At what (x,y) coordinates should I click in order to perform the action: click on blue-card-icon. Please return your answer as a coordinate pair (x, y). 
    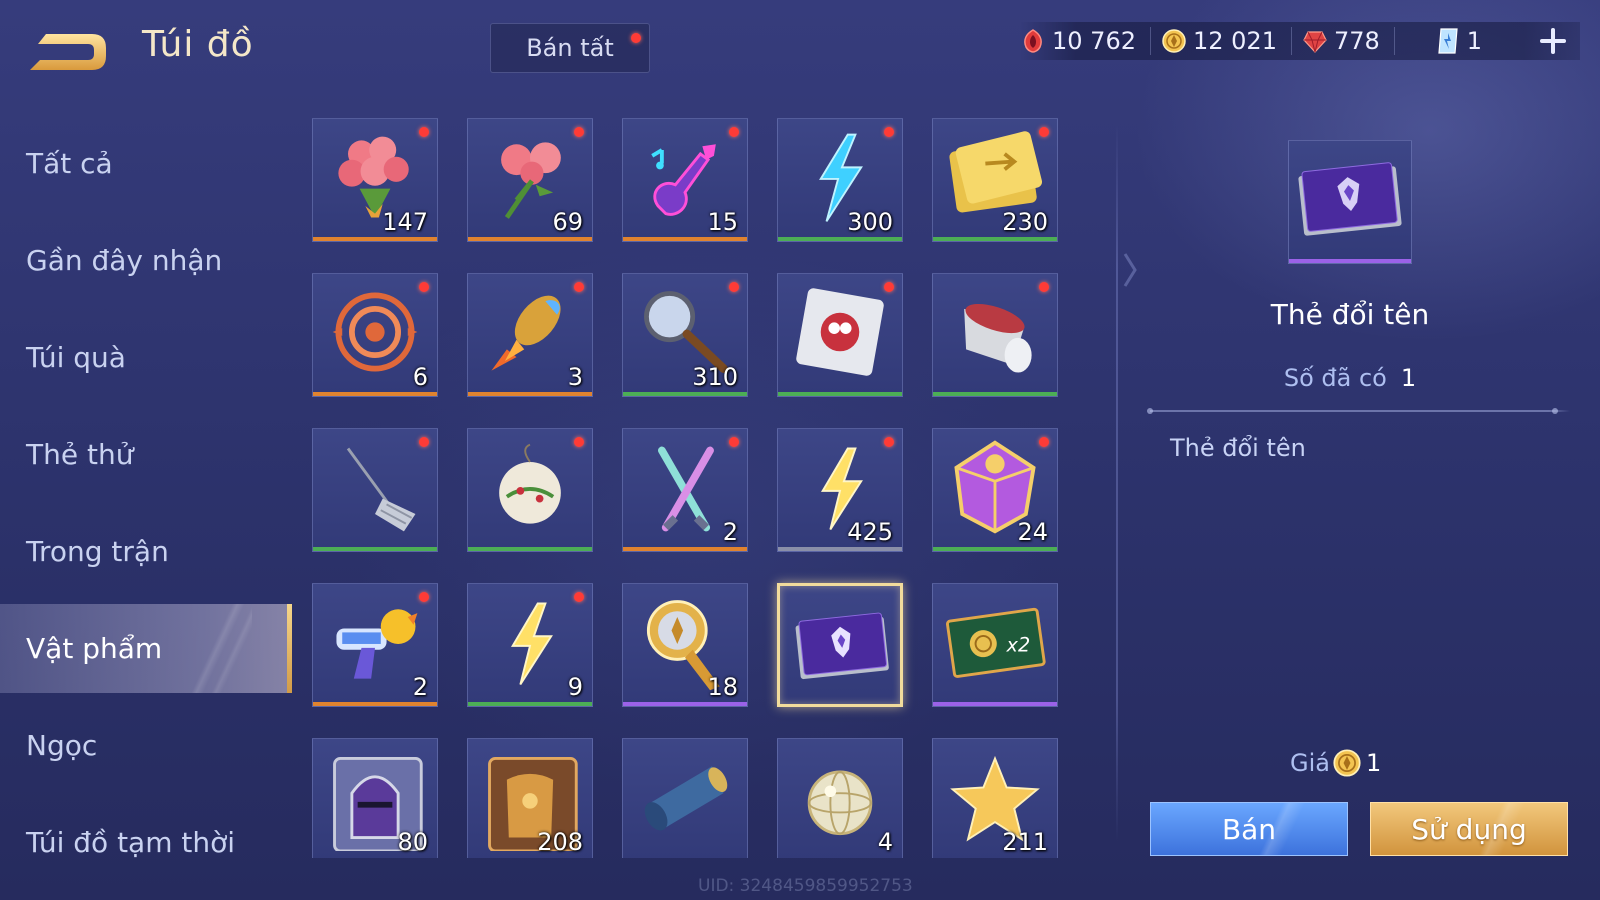
    Looking at the image, I should click on (1448, 41).